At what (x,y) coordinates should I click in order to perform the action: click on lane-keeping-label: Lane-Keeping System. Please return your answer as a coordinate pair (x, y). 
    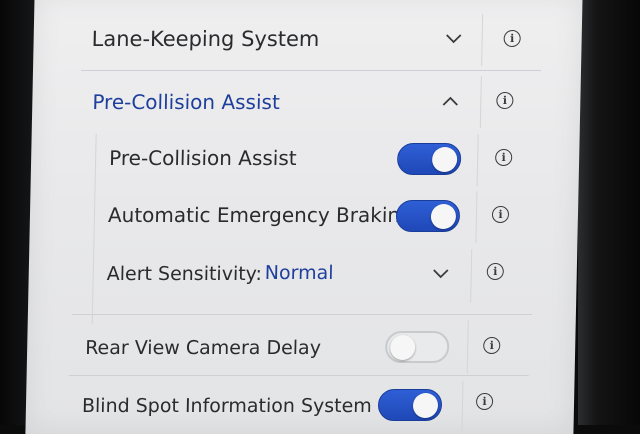
    Looking at the image, I should click on (205, 39).